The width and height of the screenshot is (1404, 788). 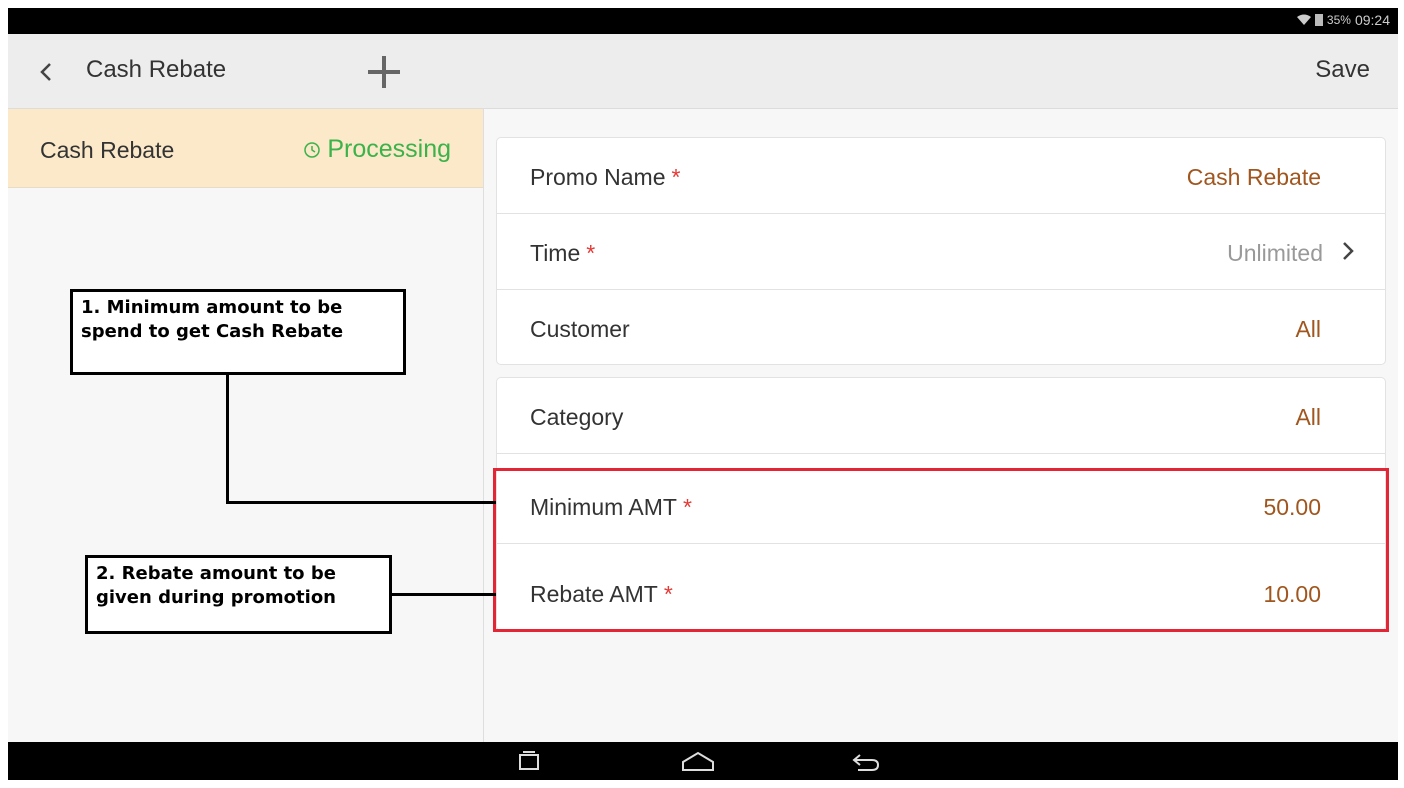 What do you see at coordinates (580, 329) in the screenshot?
I see `customer-label: Customer` at bounding box center [580, 329].